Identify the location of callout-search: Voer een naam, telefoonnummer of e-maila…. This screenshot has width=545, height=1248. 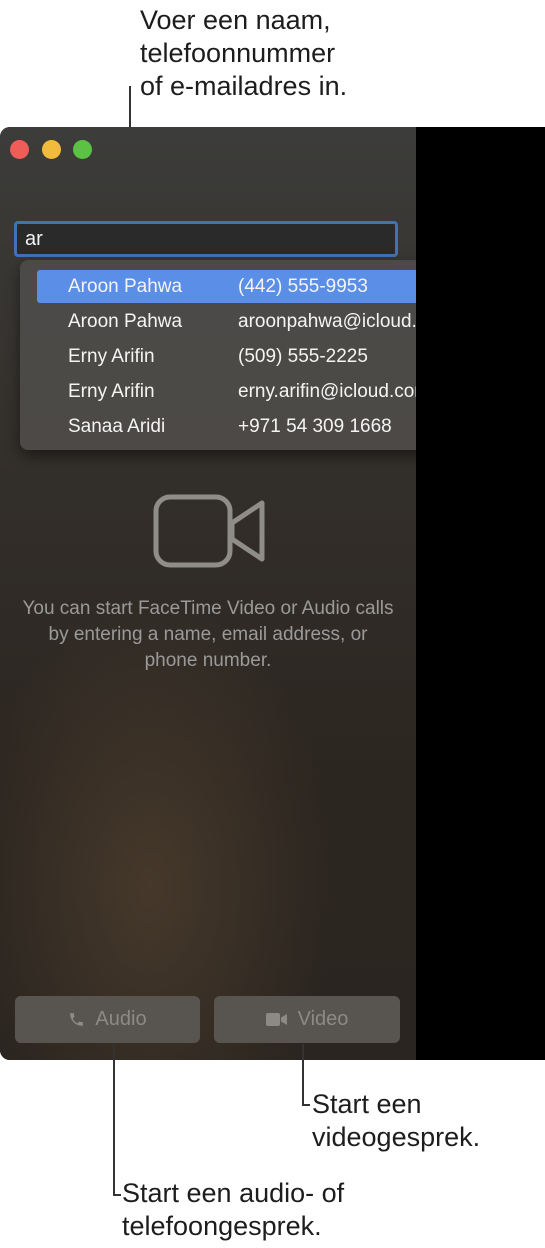
(243, 53).